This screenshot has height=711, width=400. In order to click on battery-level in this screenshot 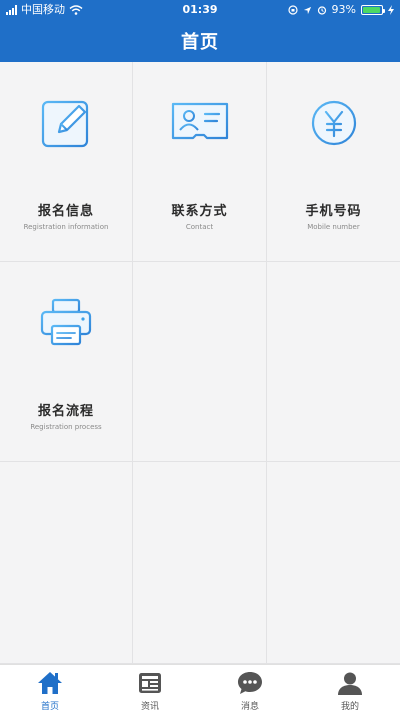, I will do `click(371, 10)`.